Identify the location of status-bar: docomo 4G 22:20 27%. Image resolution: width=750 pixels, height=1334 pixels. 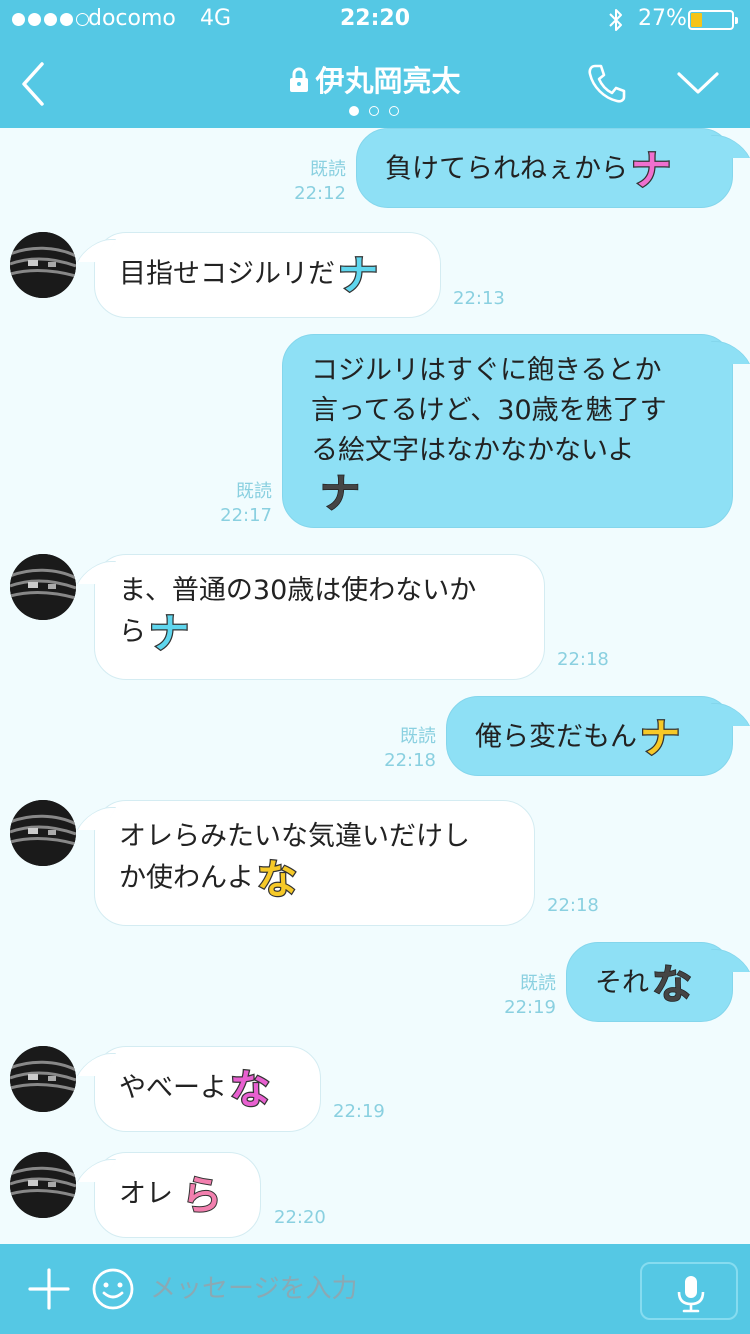
(375, 20).